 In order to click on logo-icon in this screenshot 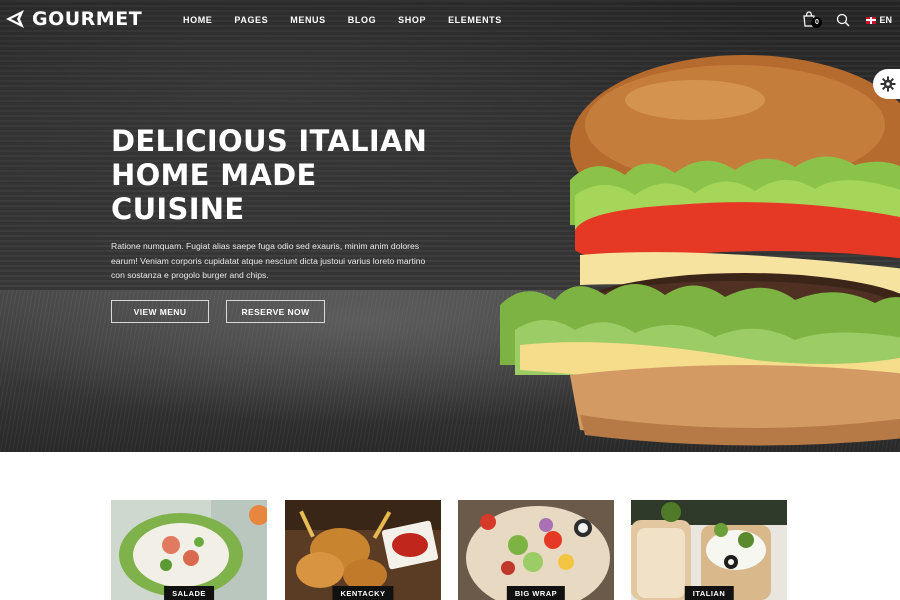, I will do `click(15, 19)`.